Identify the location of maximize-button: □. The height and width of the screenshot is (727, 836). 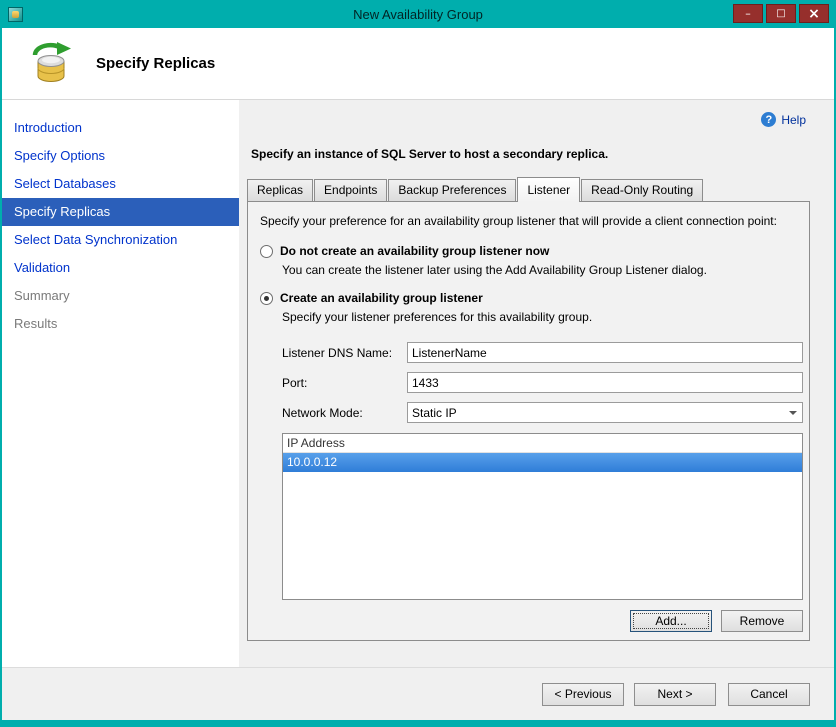
(781, 13).